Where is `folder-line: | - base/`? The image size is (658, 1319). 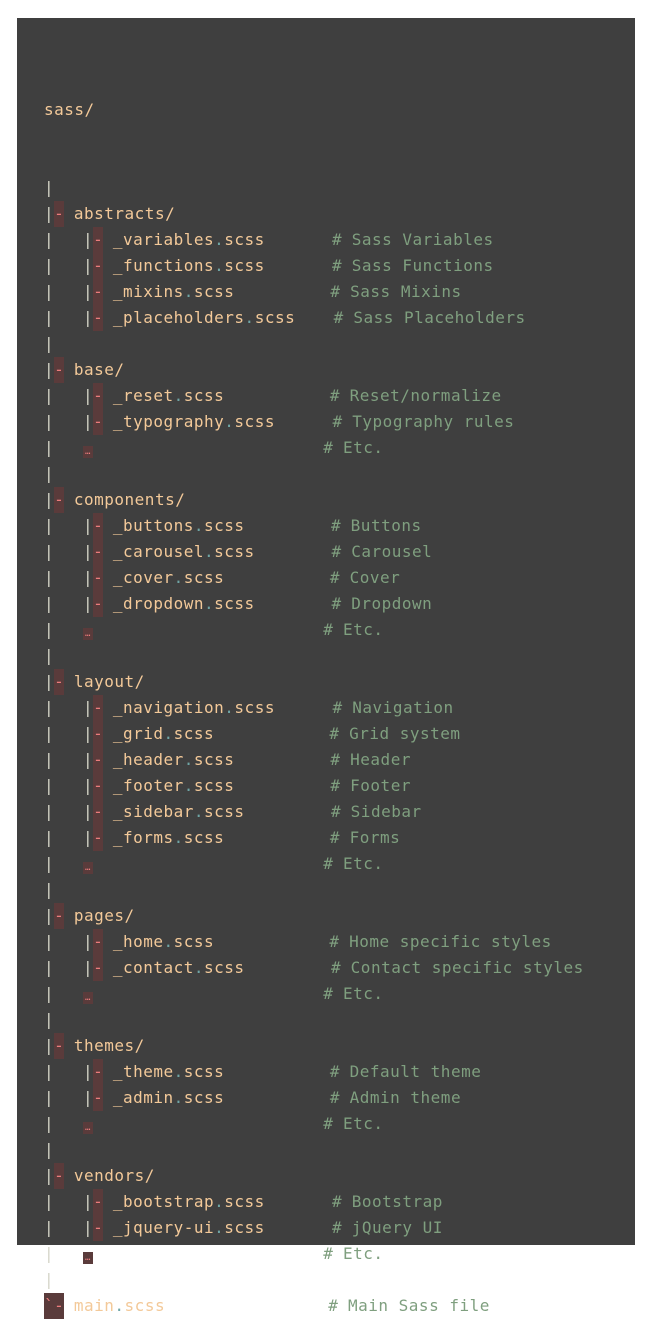
folder-line: | - base/ is located at coordinates (314, 370).